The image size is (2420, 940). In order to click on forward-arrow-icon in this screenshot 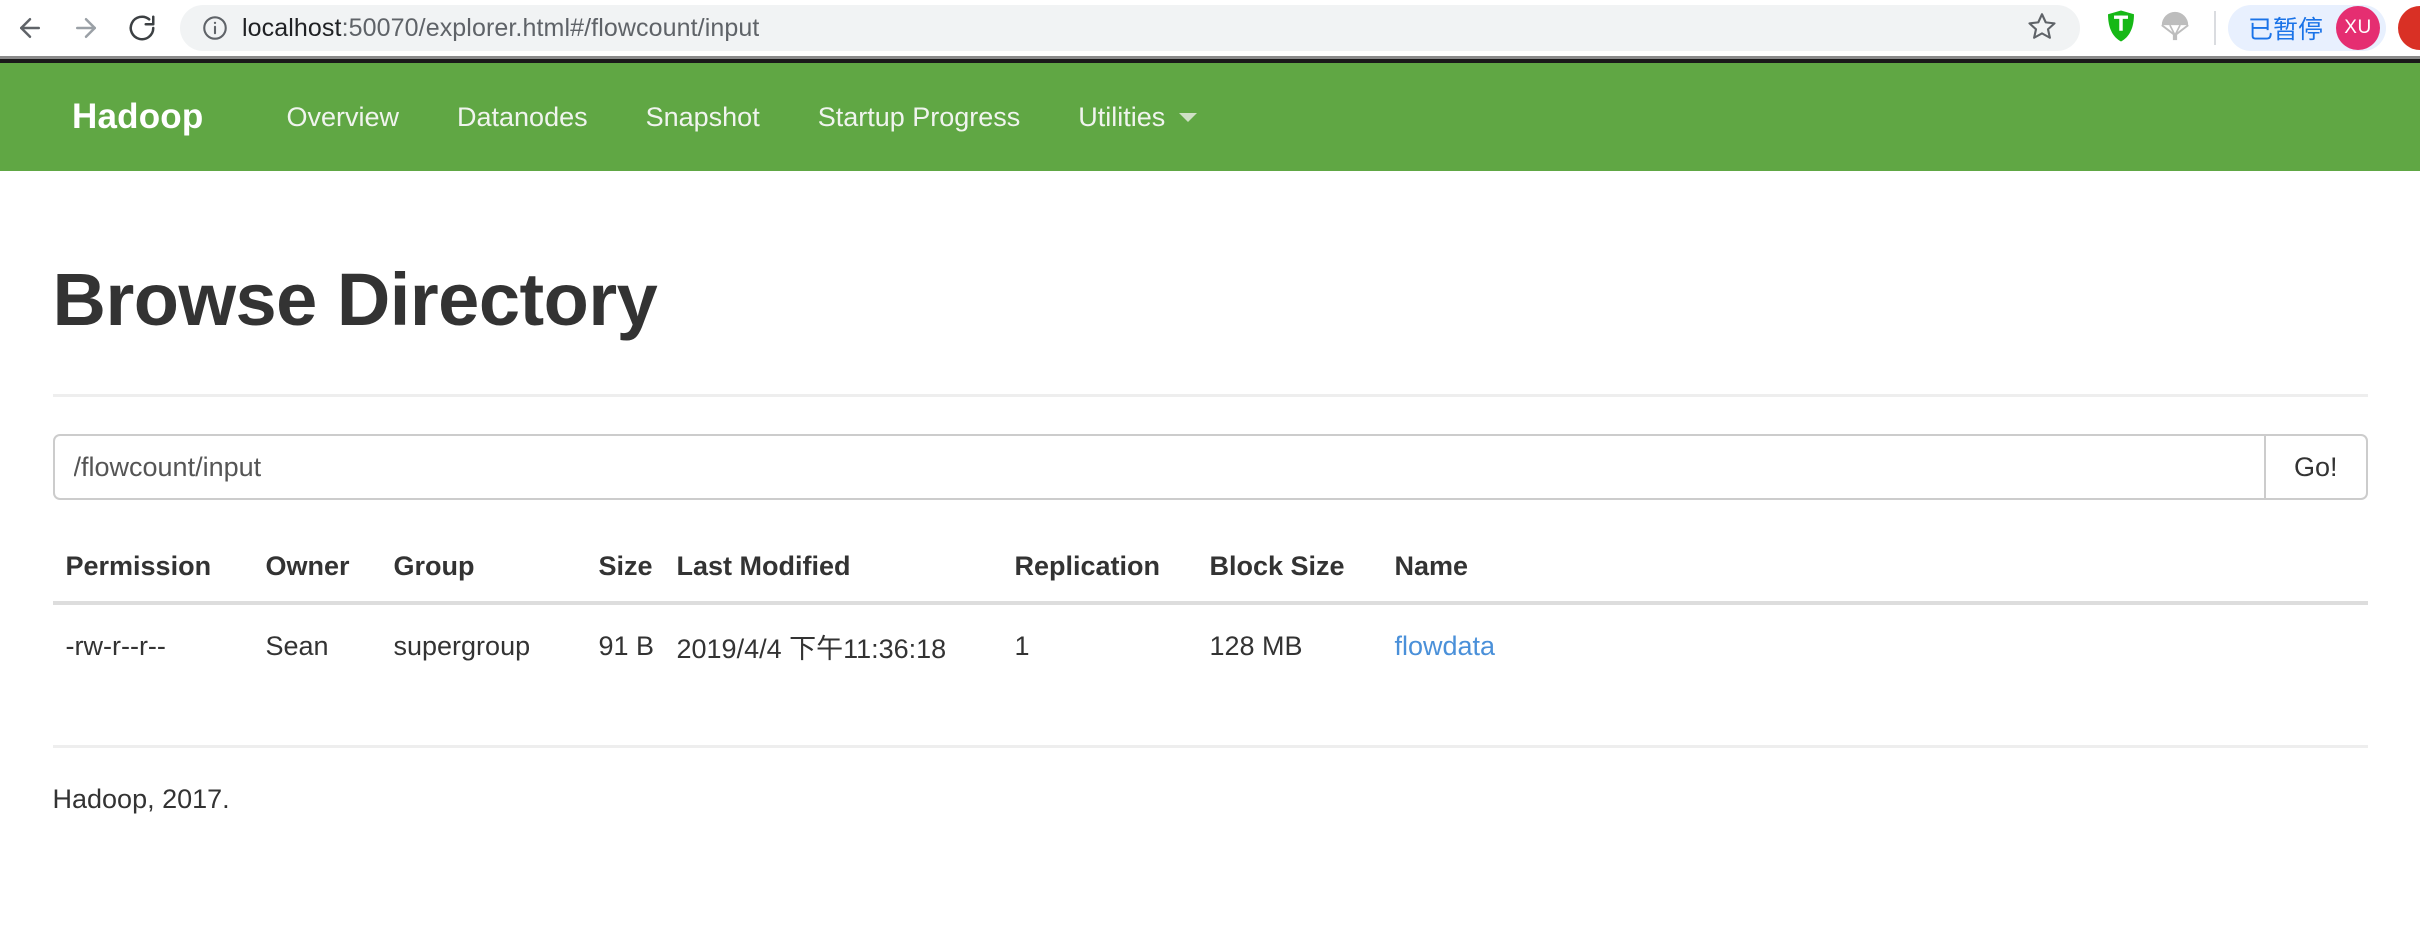, I will do `click(86, 28)`.